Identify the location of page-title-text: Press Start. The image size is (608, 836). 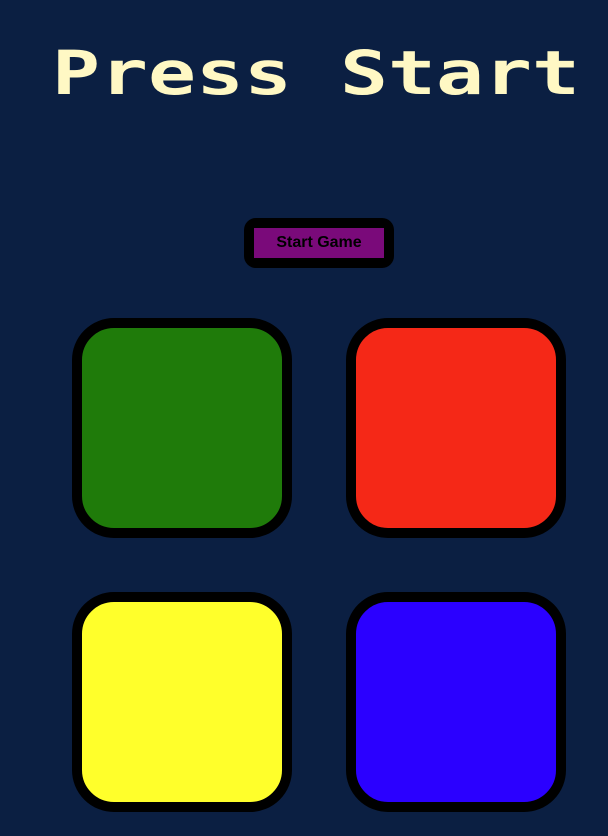
(316, 73).